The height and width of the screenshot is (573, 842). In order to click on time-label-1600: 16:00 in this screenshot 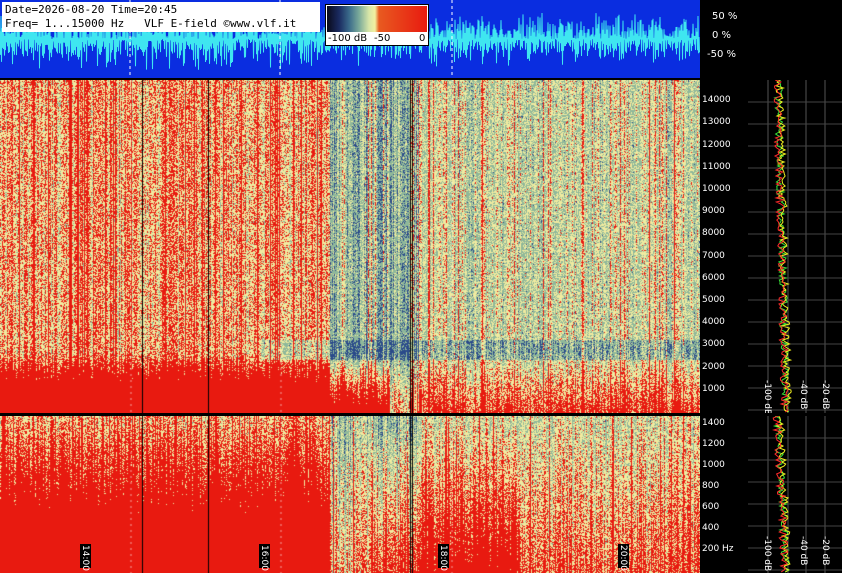, I will do `click(264, 557)`.